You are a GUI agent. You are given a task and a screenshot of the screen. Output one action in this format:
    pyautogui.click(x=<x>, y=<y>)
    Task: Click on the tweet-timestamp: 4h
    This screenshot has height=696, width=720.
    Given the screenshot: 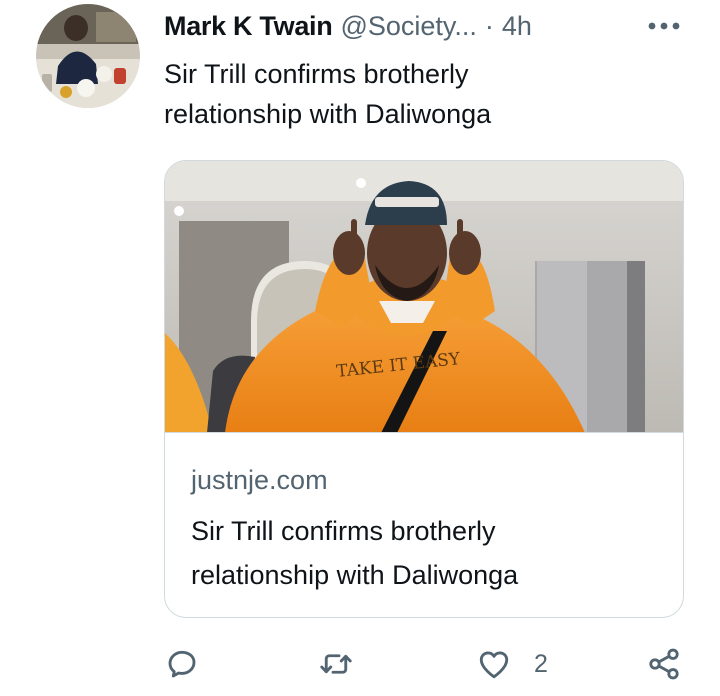 What is the action you would take?
    pyautogui.click(x=517, y=26)
    